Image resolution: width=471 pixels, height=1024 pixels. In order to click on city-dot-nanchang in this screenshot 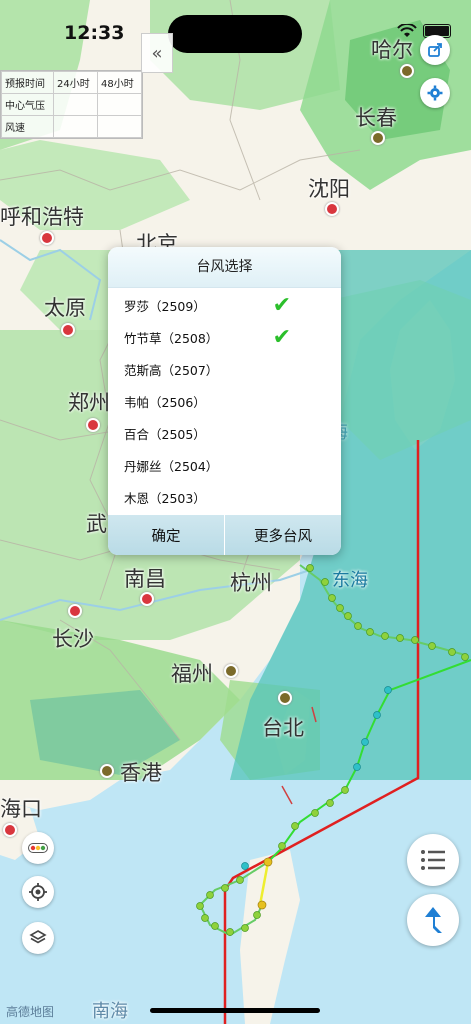, I will do `click(147, 599)`.